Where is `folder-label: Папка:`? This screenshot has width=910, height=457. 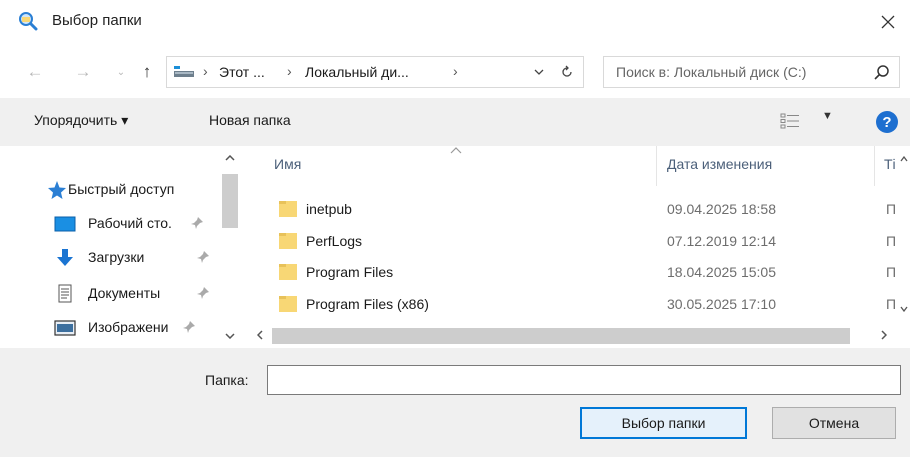 folder-label: Папка: is located at coordinates (227, 380).